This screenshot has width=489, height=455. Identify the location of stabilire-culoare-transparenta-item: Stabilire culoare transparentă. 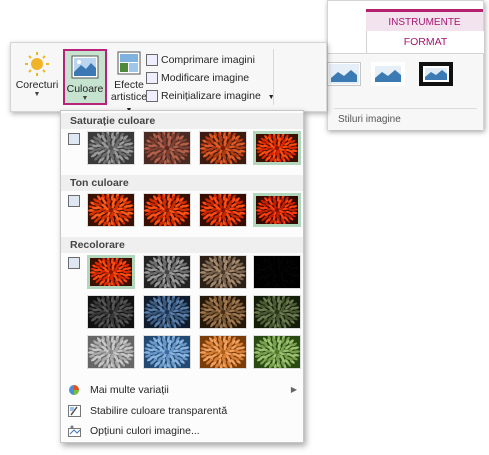
(182, 411).